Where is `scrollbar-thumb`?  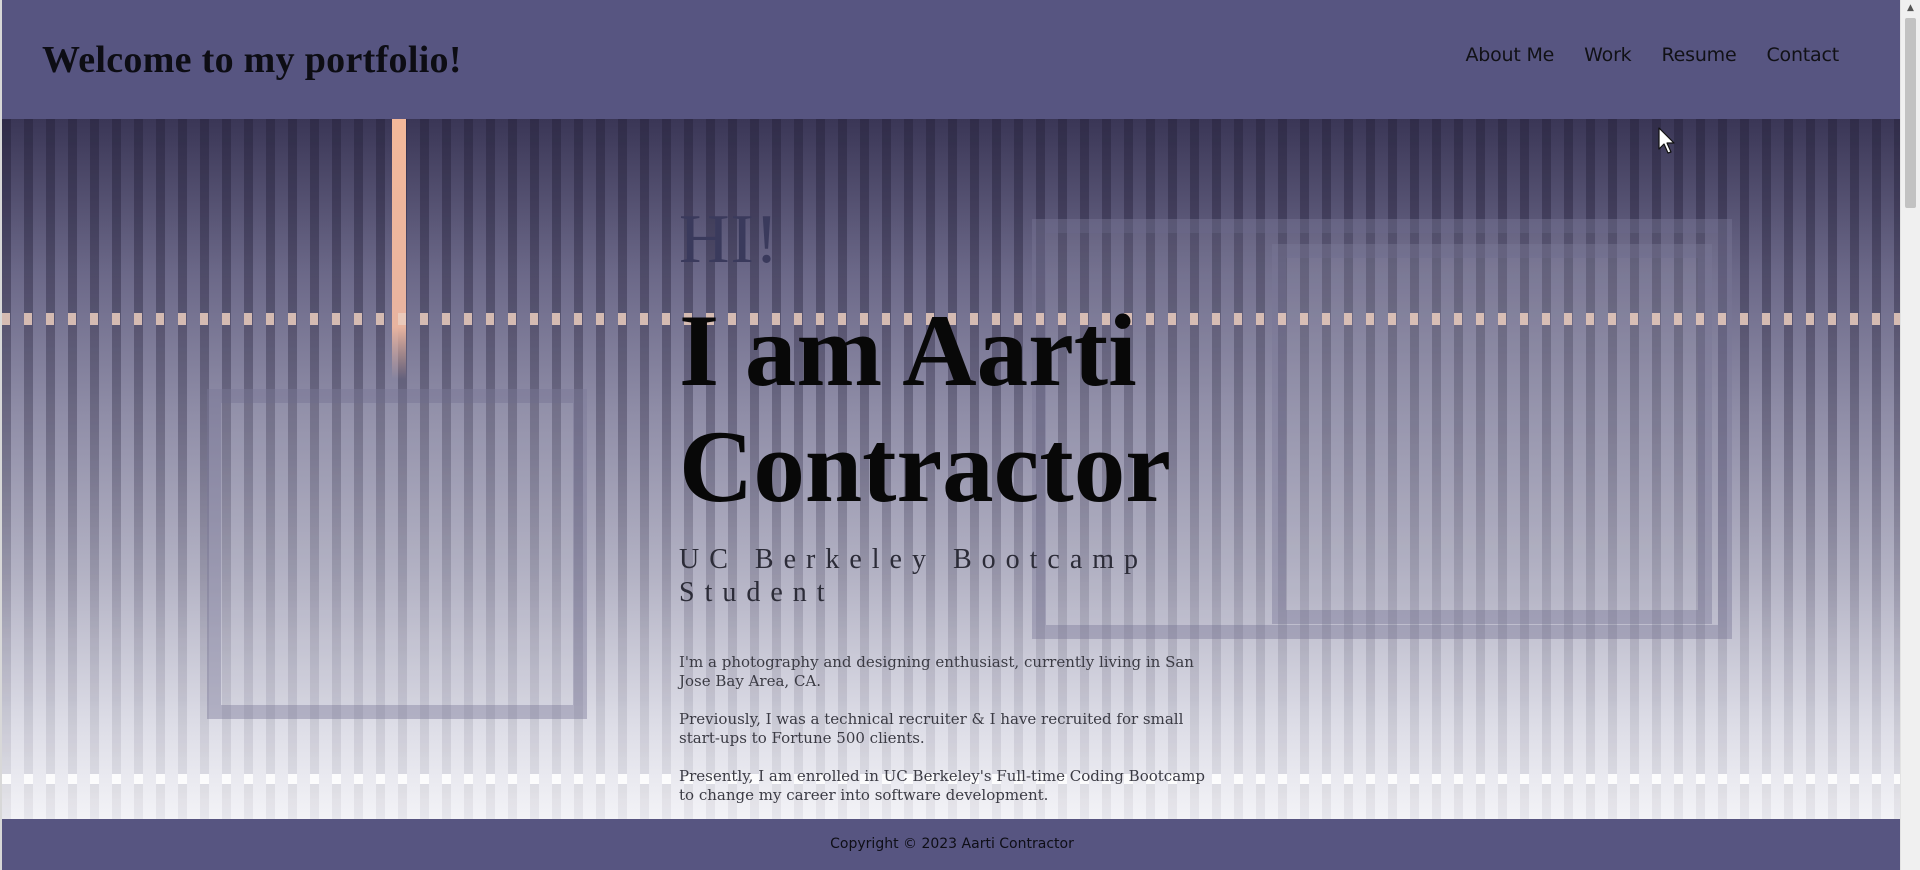 scrollbar-thumb is located at coordinates (1910, 113).